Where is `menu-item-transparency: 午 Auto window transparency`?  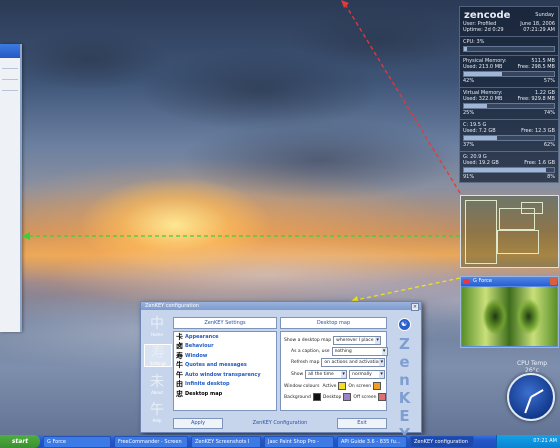 menu-item-transparency: 午 Auto window transparency is located at coordinates (225, 375).